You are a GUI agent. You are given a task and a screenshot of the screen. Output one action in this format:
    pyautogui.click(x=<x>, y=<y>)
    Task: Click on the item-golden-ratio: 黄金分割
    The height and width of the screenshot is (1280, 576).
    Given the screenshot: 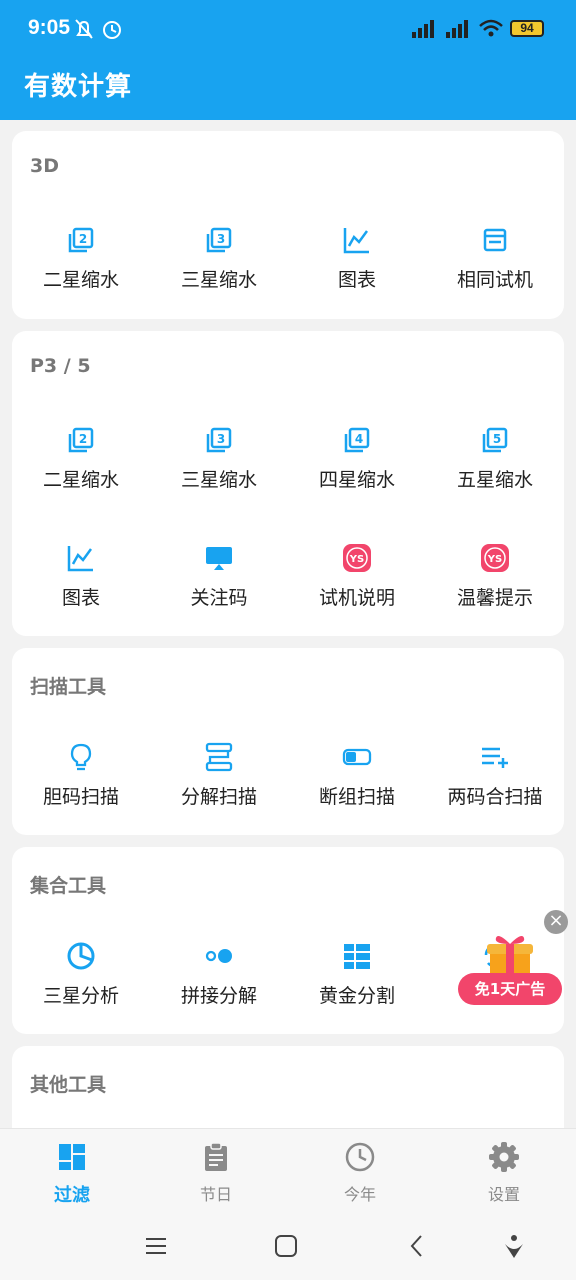 What is the action you would take?
    pyautogui.click(x=357, y=991)
    